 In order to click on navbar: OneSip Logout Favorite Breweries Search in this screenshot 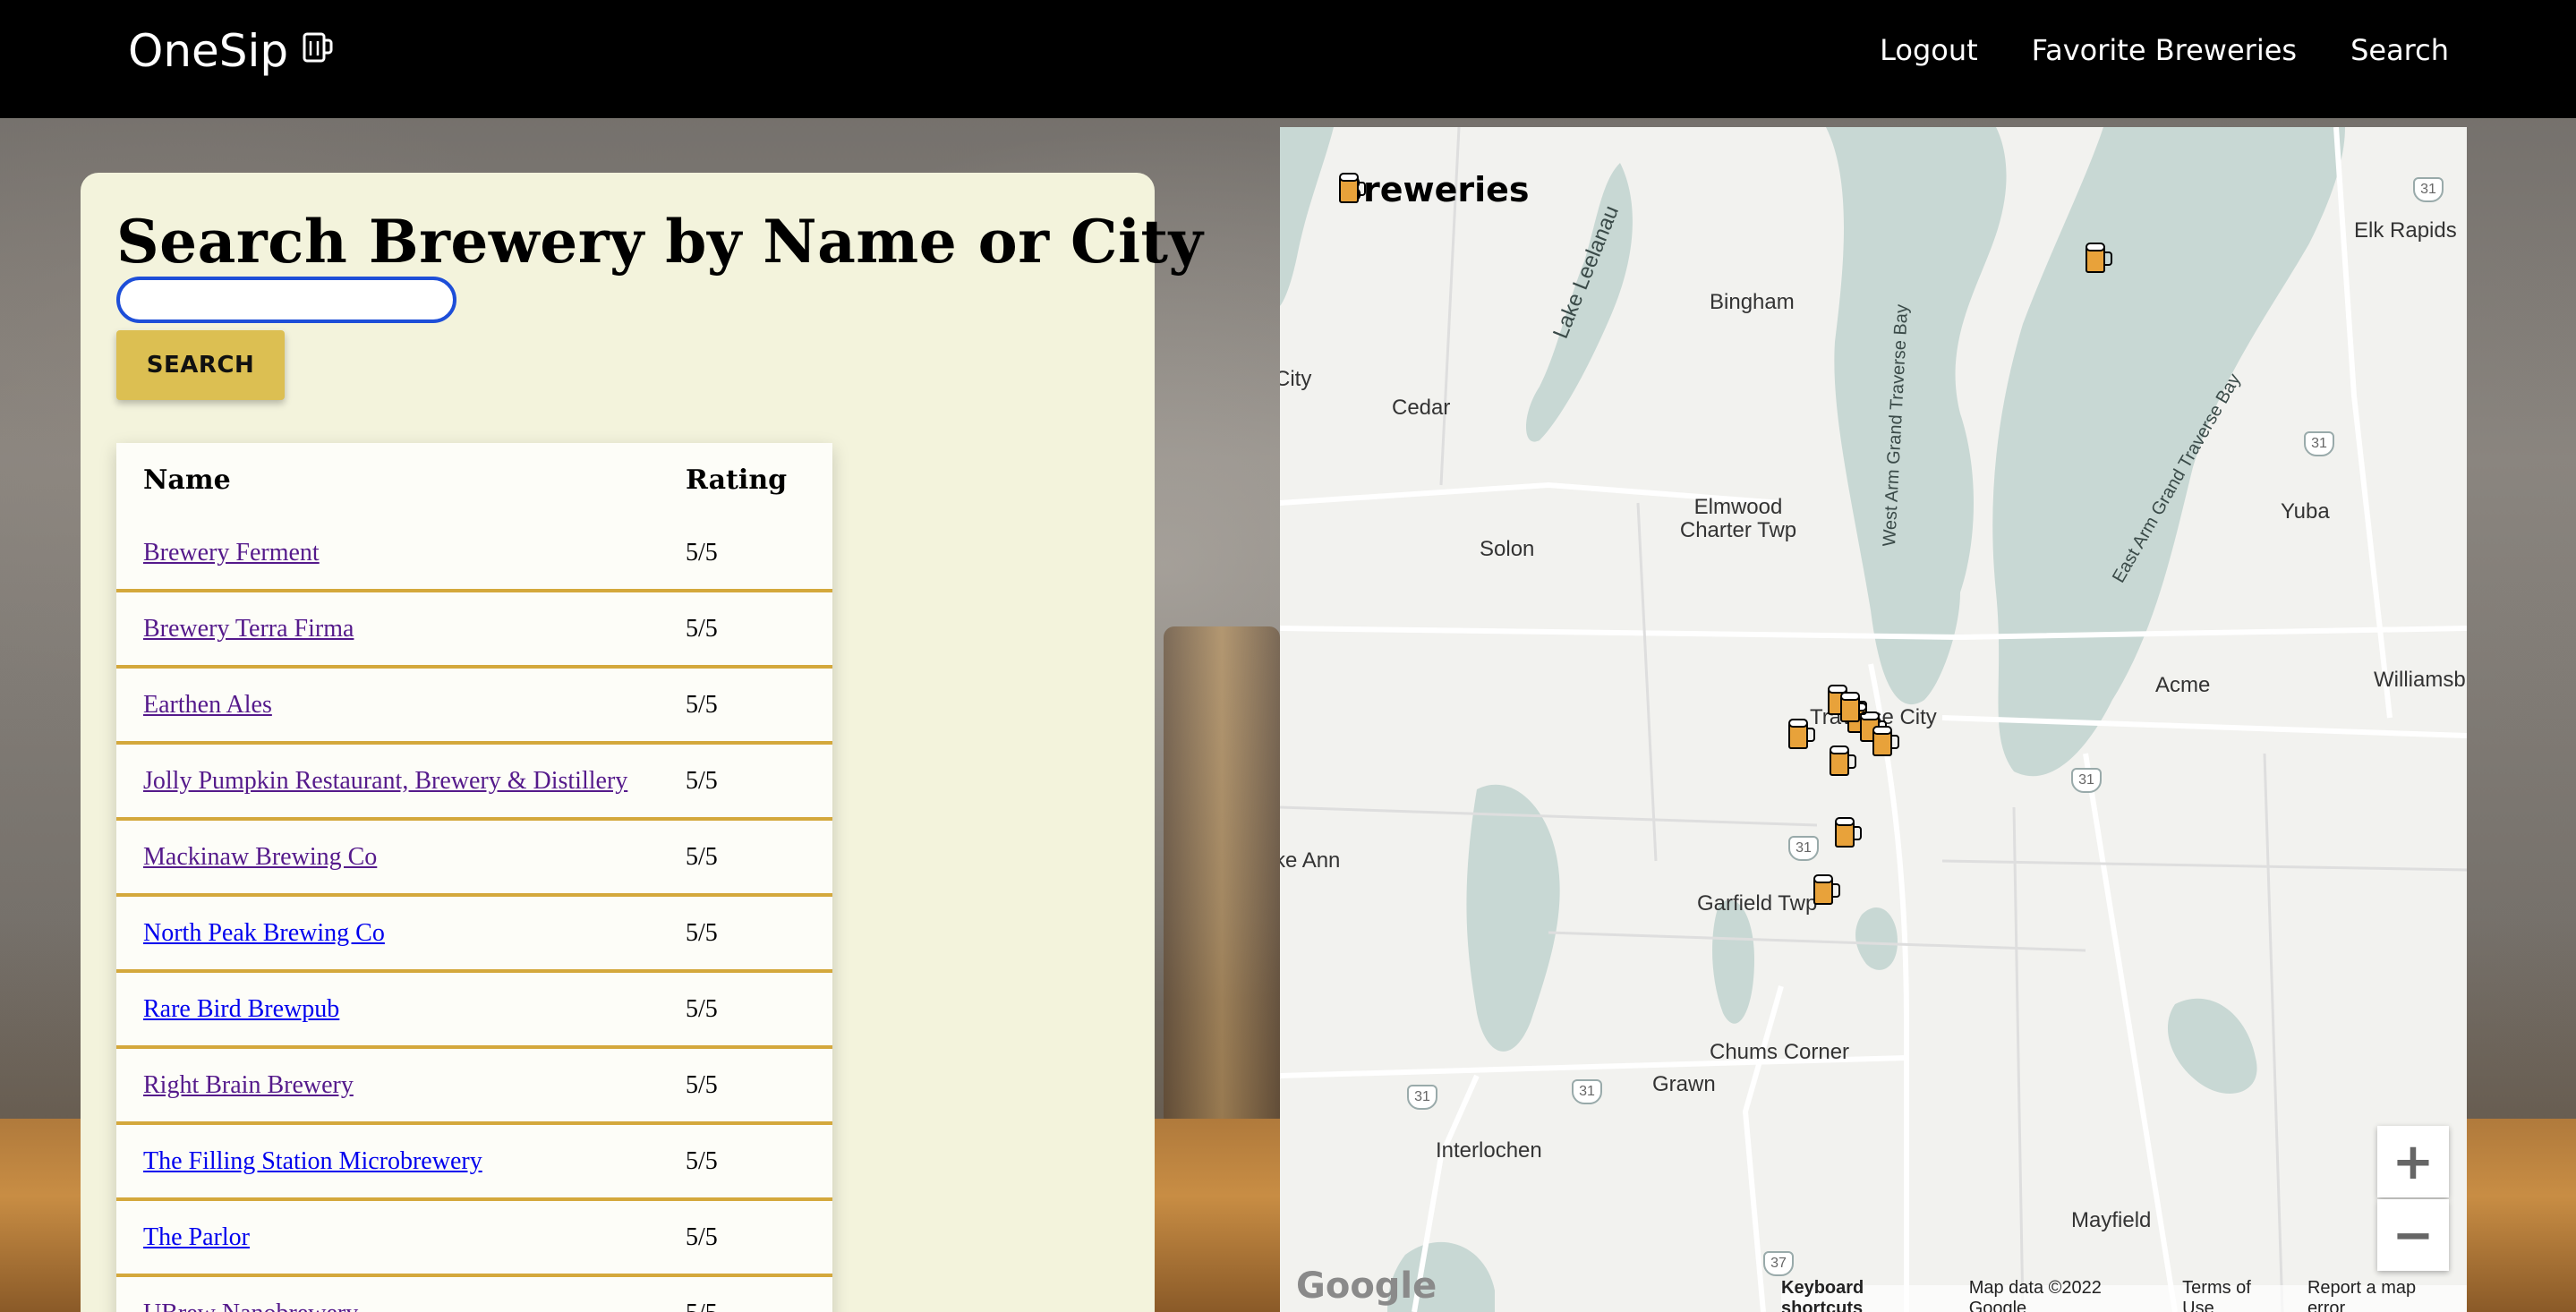, I will do `click(1288, 59)`.